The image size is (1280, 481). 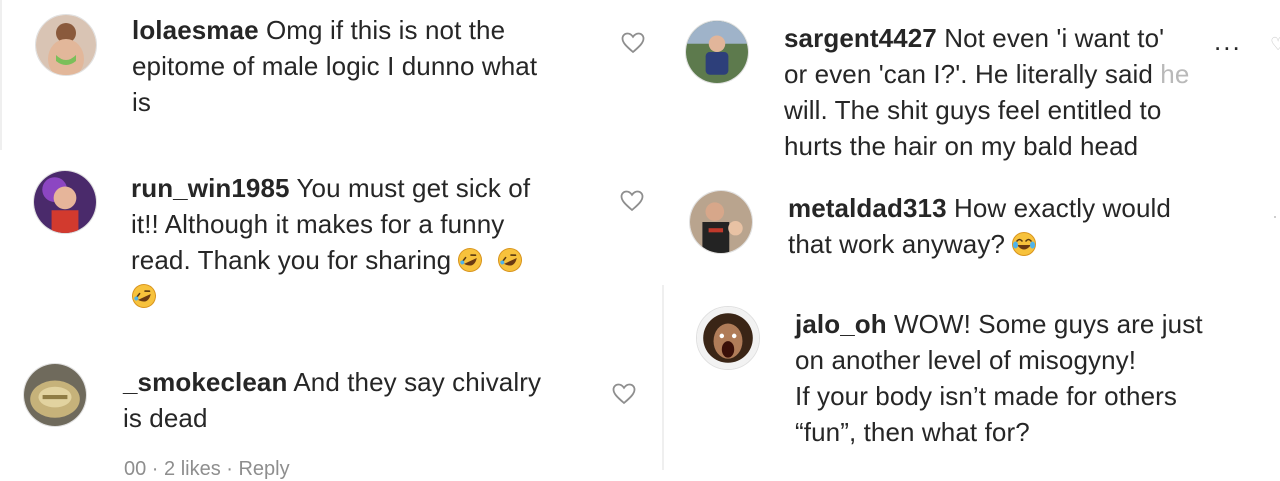 I want to click on username: jalo_oh, so click(x=841, y=324).